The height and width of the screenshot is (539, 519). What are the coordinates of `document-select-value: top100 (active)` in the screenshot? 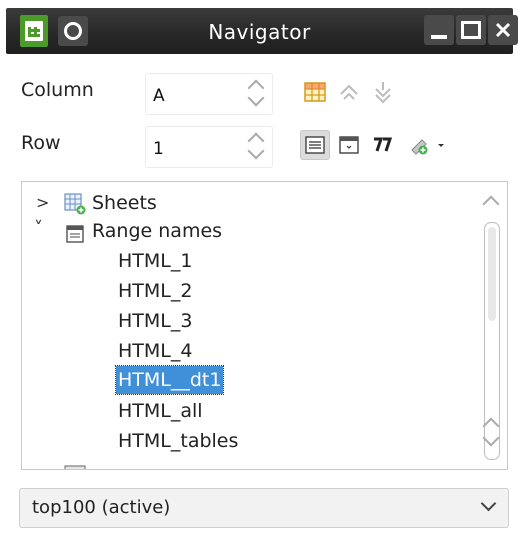 It's located at (101, 507).